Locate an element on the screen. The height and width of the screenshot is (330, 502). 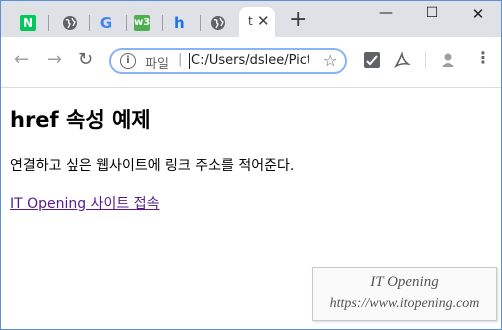
watermark-url: https://www.itopening.com is located at coordinates (404, 303).